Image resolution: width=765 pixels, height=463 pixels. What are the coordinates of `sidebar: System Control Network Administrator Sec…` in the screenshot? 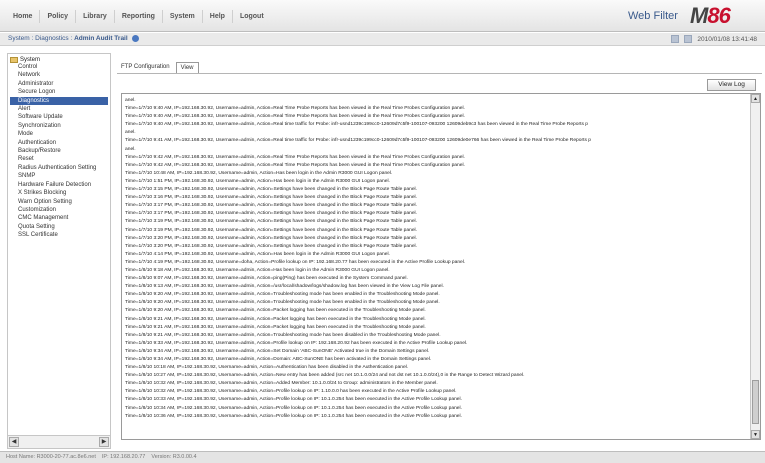 It's located at (59, 251).